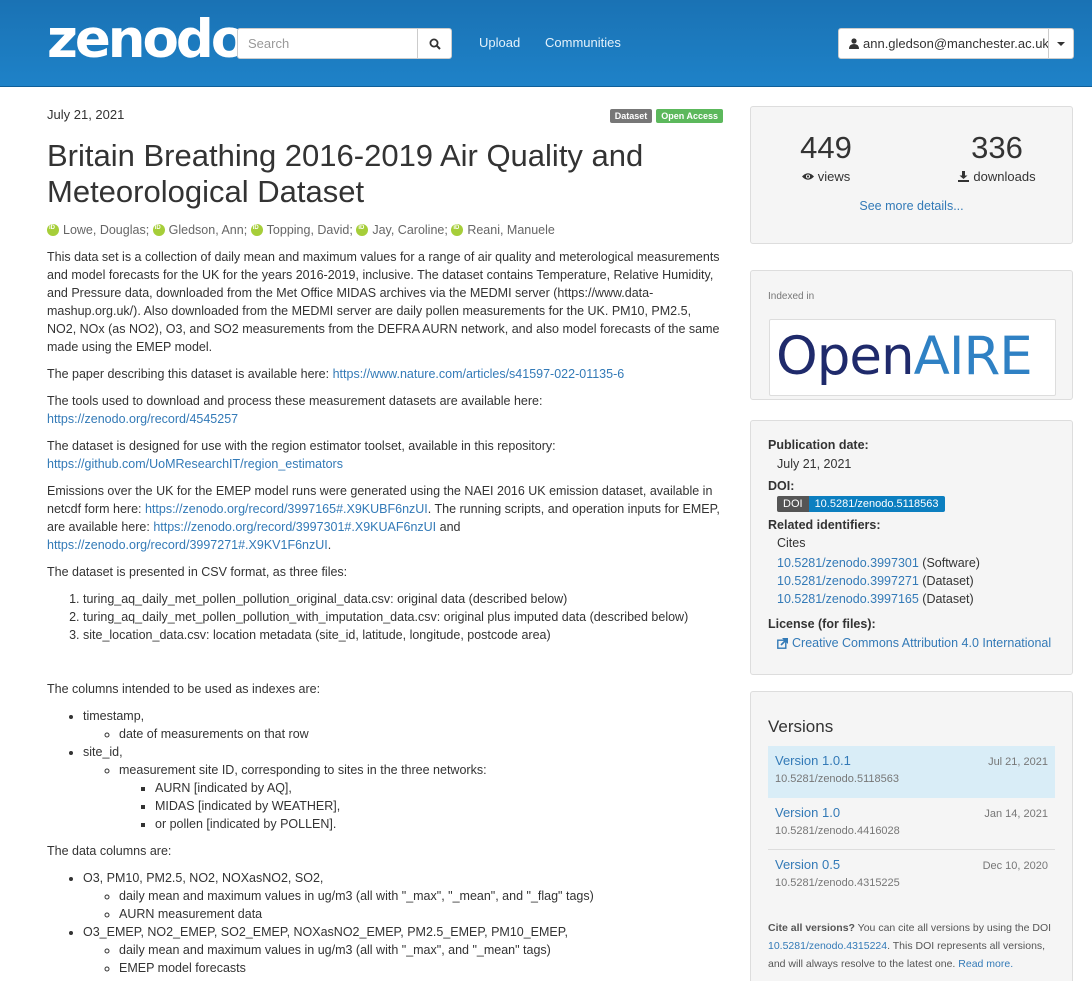 This screenshot has height=981, width=1092. What do you see at coordinates (327, 43) in the screenshot?
I see `search-input` at bounding box center [327, 43].